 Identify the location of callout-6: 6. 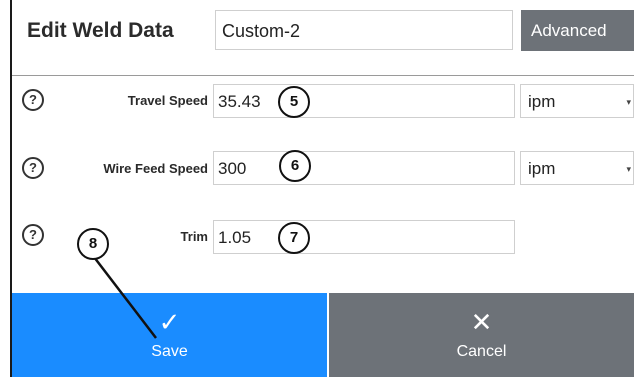
(295, 166).